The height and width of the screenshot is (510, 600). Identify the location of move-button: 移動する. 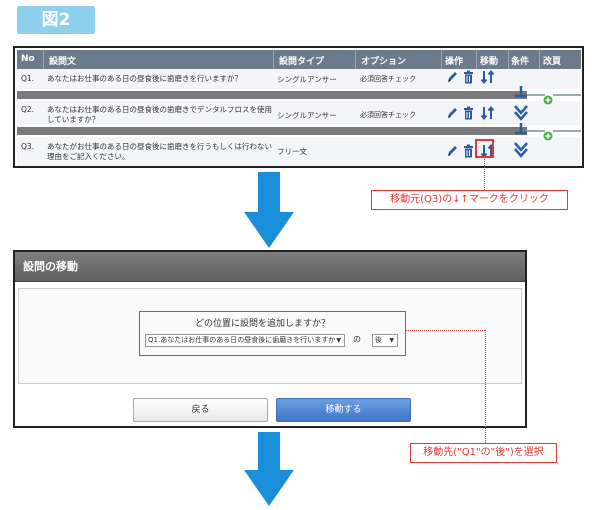
(343, 410).